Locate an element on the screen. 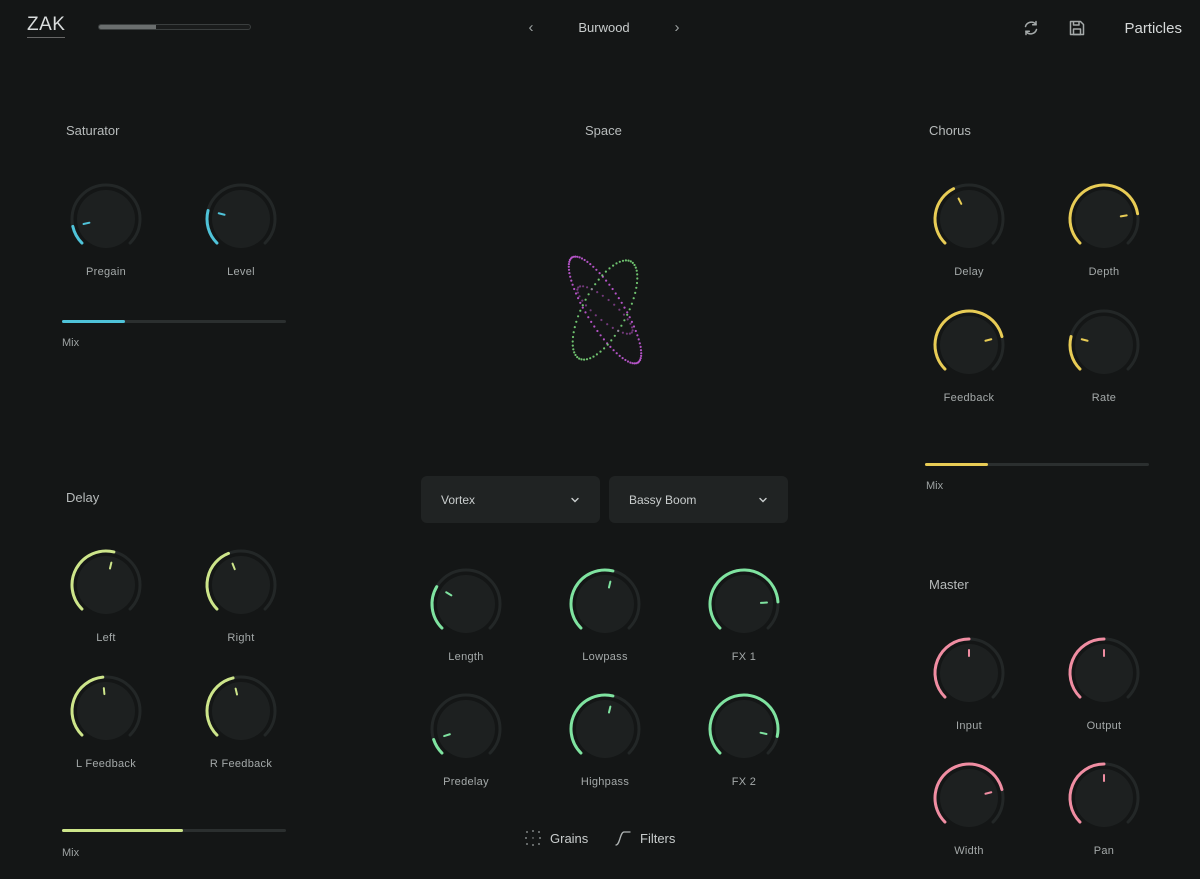 Image resolution: width=1200 pixels, height=879 pixels. length-knob: Length is located at coordinates (466, 615).